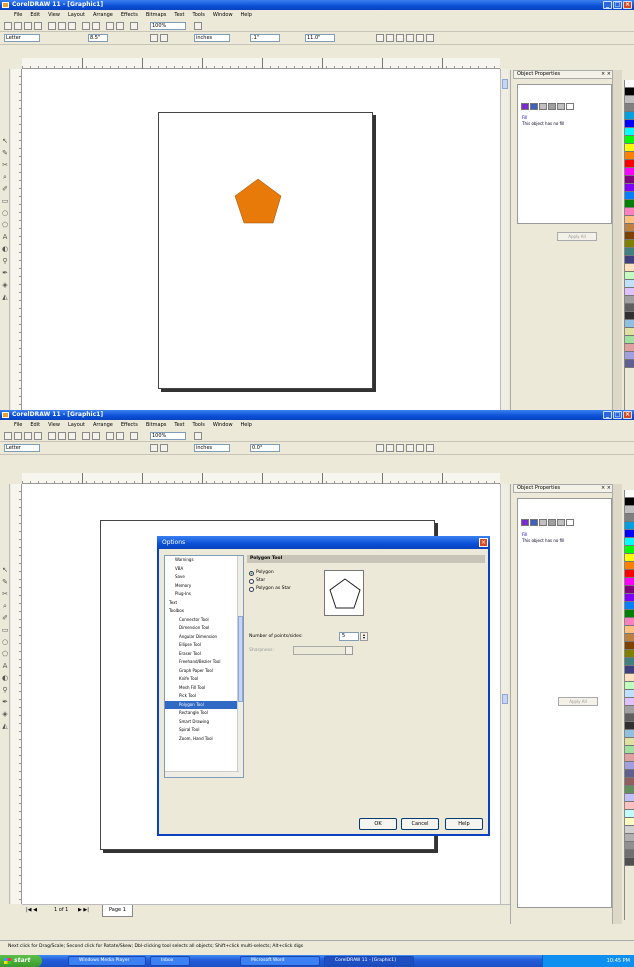 Image resolution: width=634 pixels, height=967 pixels. Describe the element at coordinates (168, 436) in the screenshot. I see `zoom-combo: 100%` at that location.